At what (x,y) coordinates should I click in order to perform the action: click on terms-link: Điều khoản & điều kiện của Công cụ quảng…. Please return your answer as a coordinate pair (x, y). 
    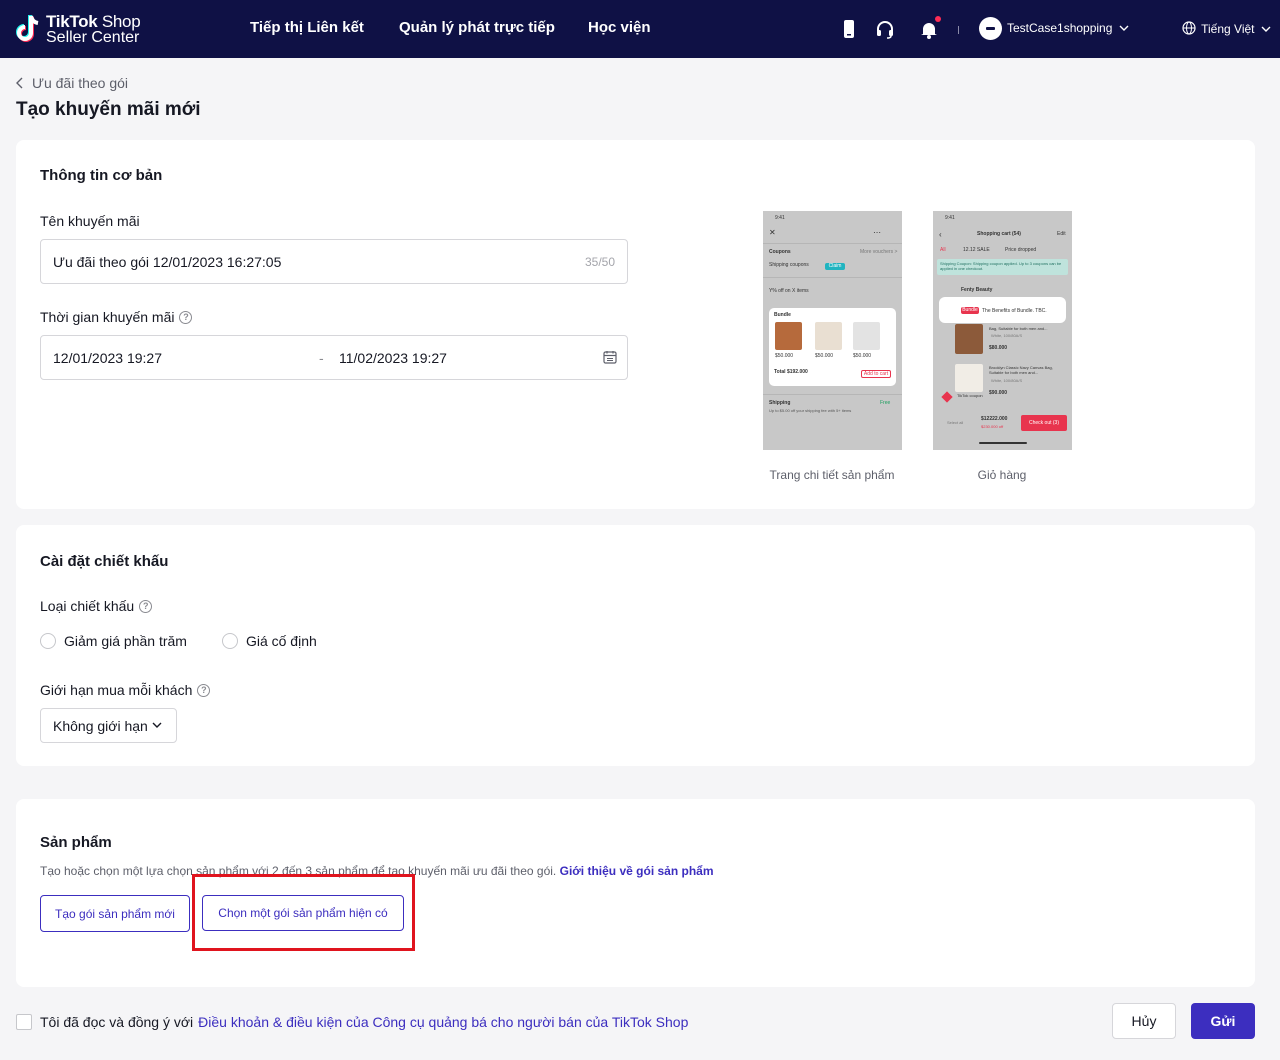
    Looking at the image, I should click on (443, 1022).